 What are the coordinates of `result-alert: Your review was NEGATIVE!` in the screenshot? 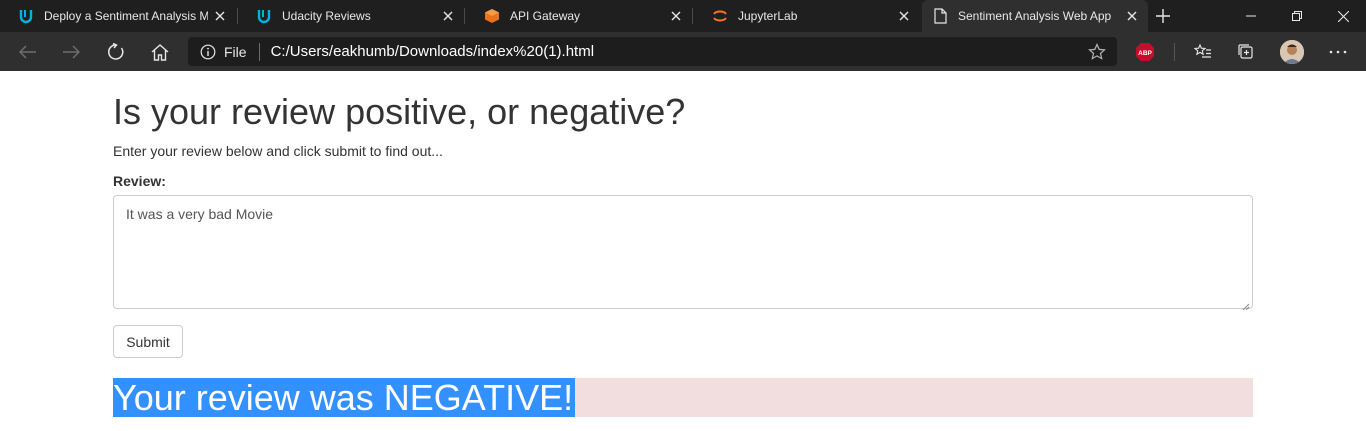 It's located at (683, 397).